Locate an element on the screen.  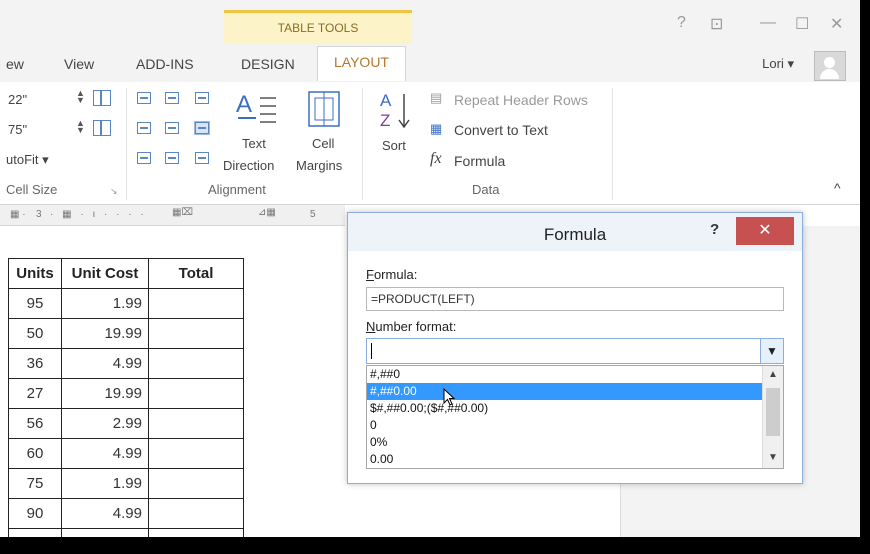
column-width-spinner: ▲ ▼ is located at coordinates (80, 127).